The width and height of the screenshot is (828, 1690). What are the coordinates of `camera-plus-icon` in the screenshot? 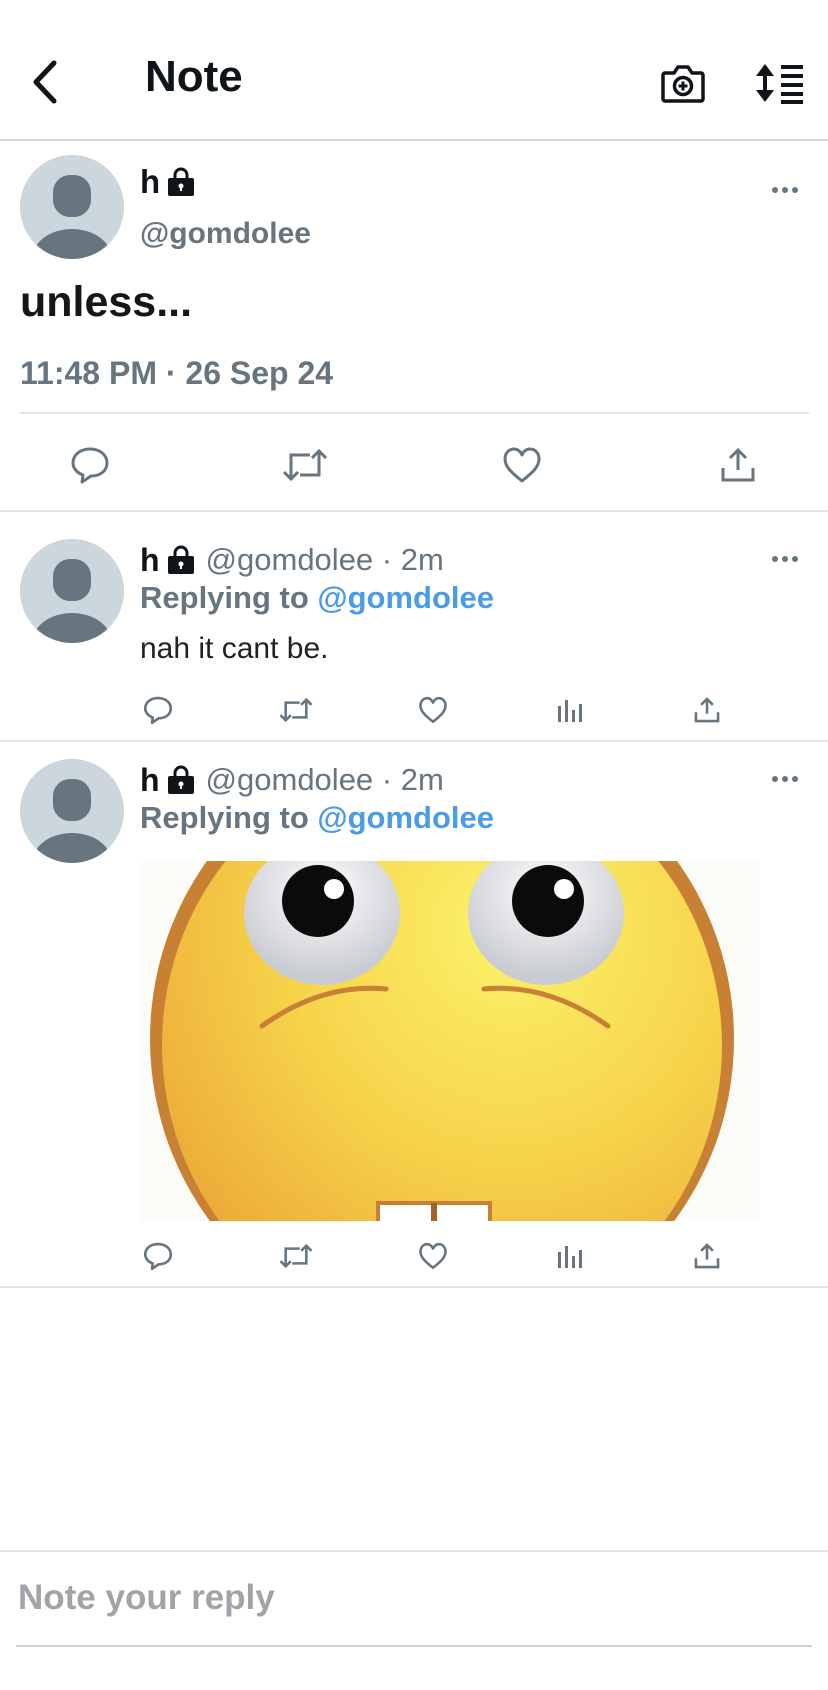 It's located at (683, 84).